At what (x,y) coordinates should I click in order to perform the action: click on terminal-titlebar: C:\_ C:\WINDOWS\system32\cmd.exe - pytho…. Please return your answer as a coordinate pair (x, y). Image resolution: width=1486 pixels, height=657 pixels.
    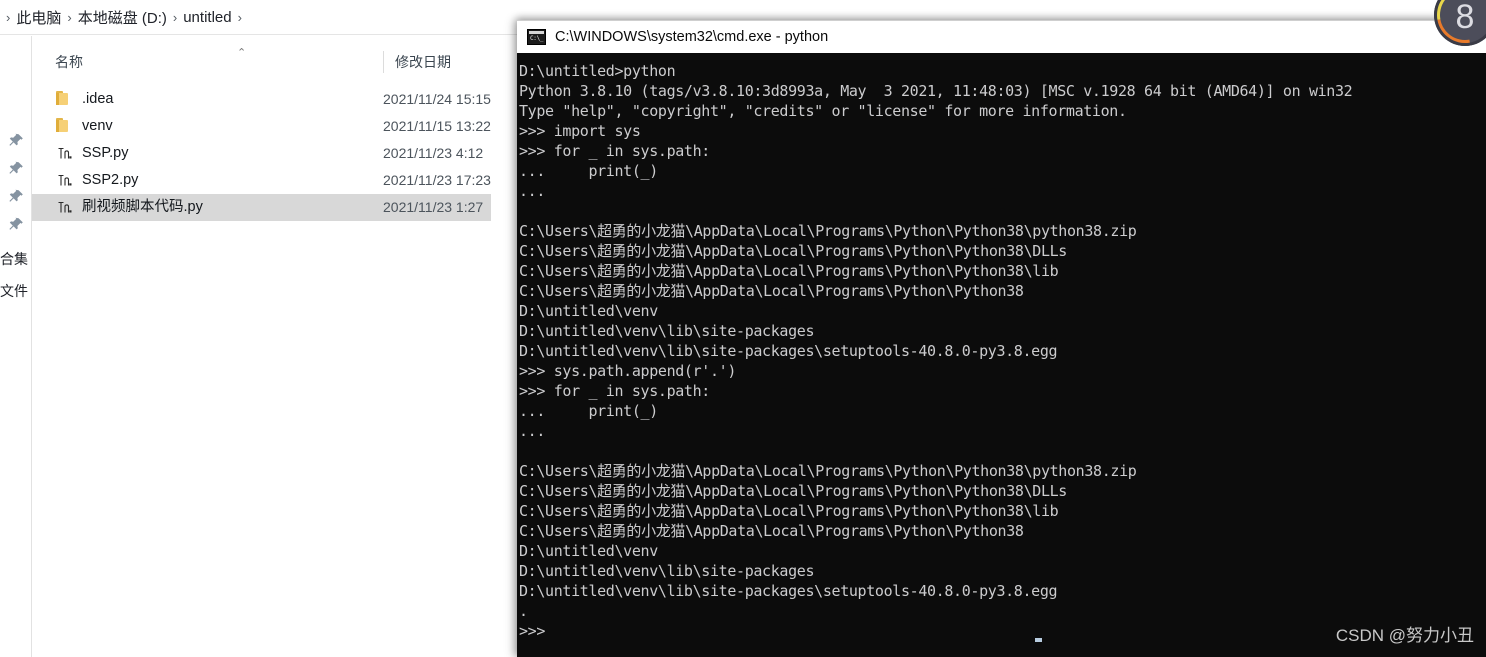
    Looking at the image, I should click on (1001, 36).